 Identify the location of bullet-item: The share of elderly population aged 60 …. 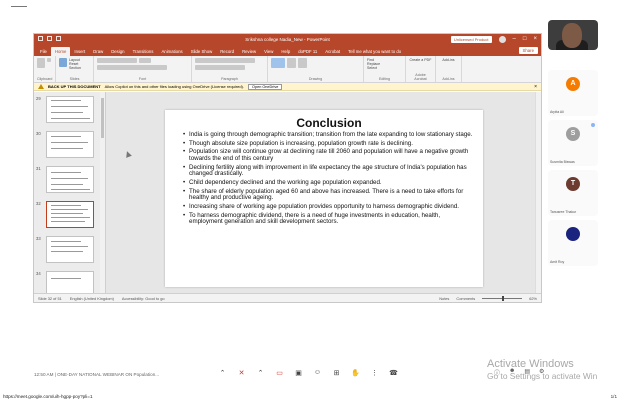
(329, 195).